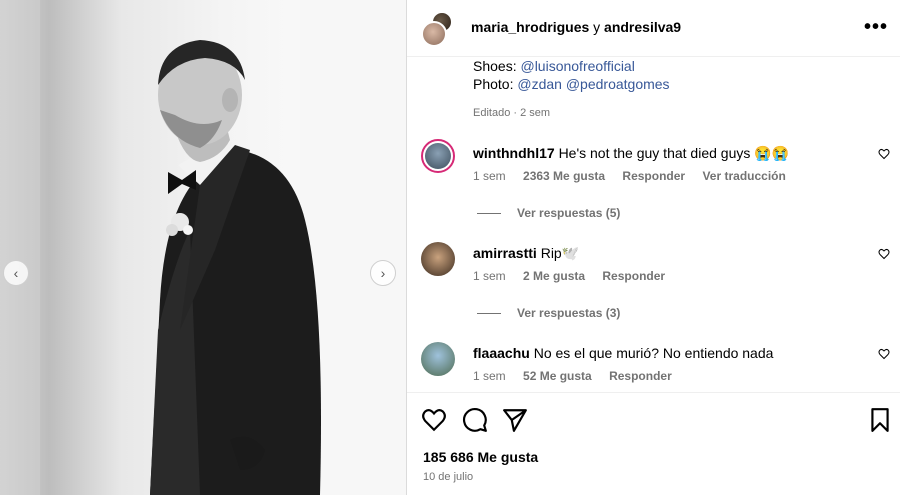 This screenshot has height=495, width=900. Describe the element at coordinates (557, 376) in the screenshot. I see `comment-likes: 52 Me gusta` at that location.